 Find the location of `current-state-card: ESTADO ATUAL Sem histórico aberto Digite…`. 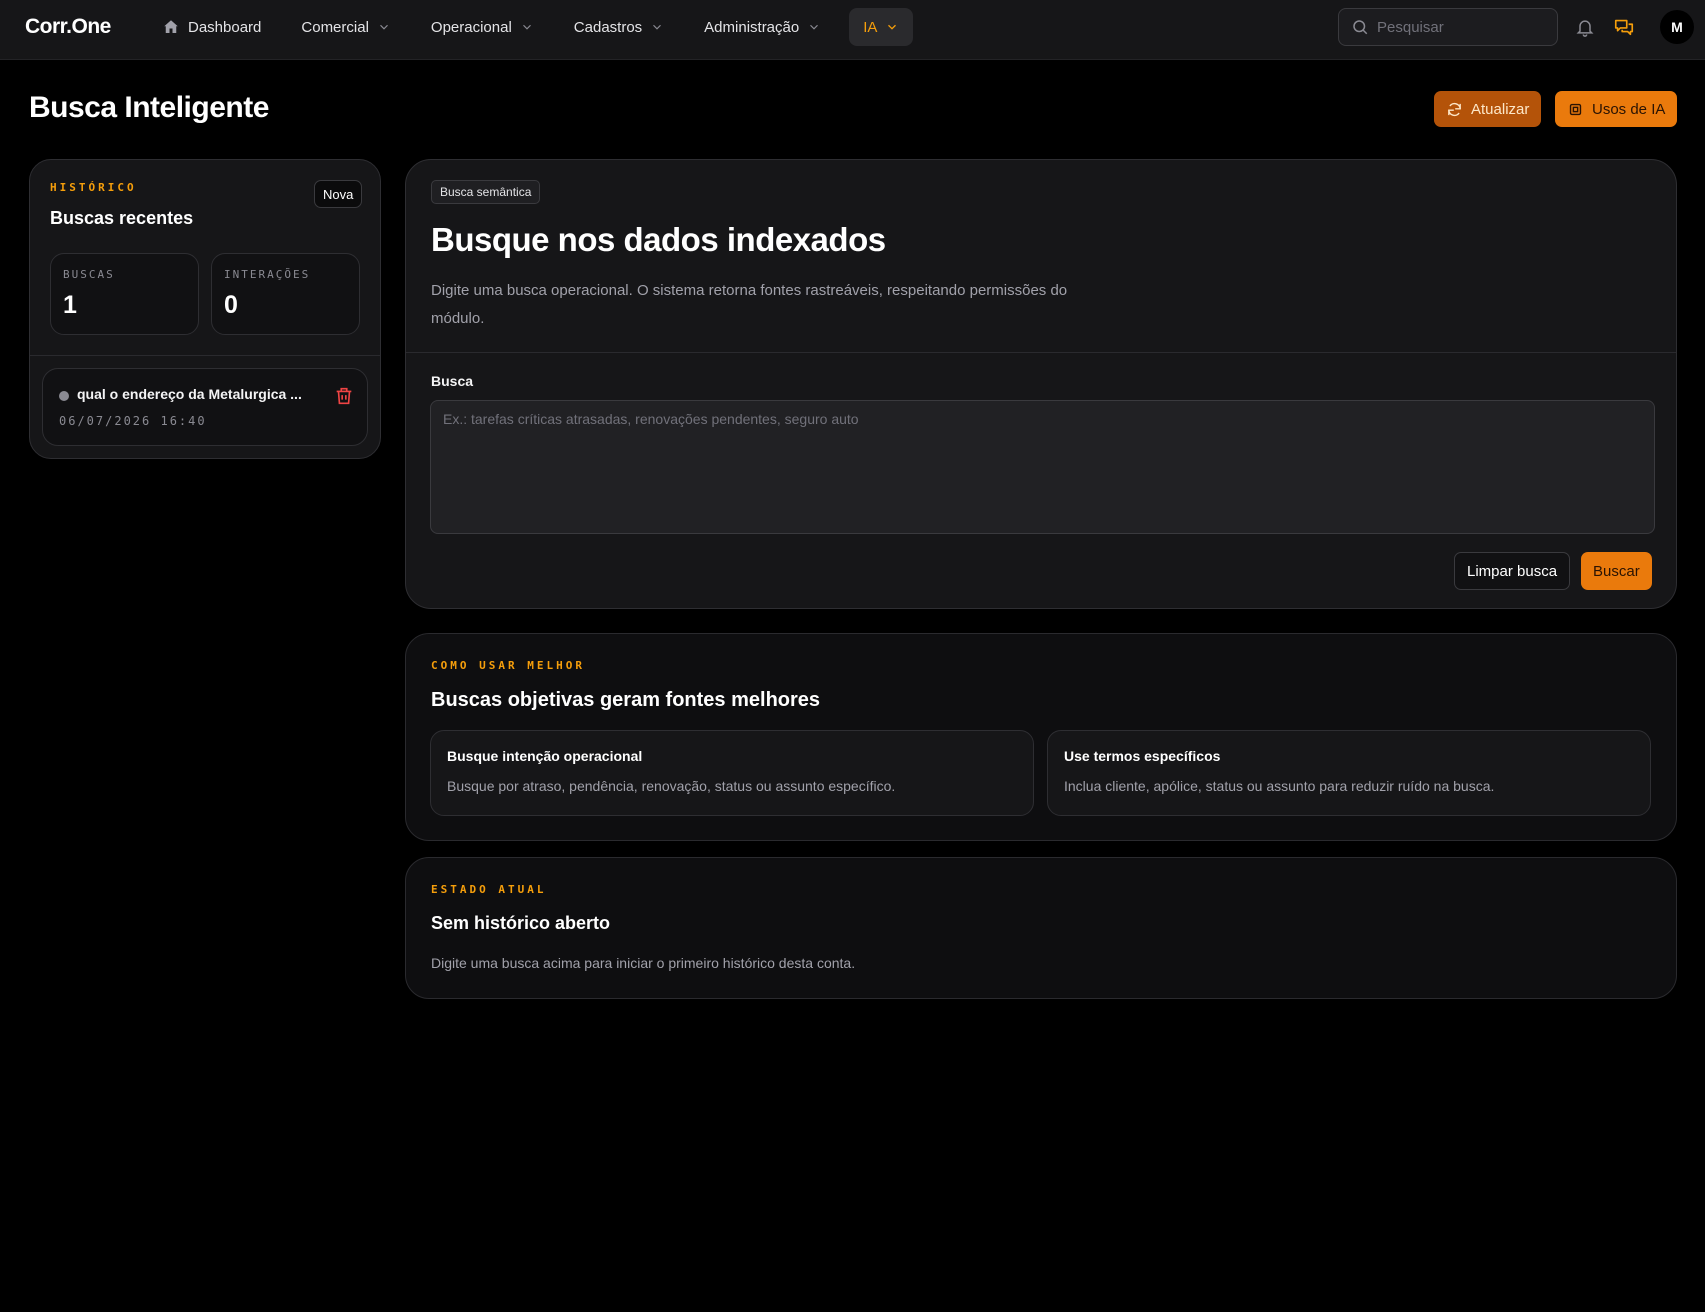

current-state-card: ESTADO ATUAL Sem histórico aberto Digite… is located at coordinates (1041, 928).